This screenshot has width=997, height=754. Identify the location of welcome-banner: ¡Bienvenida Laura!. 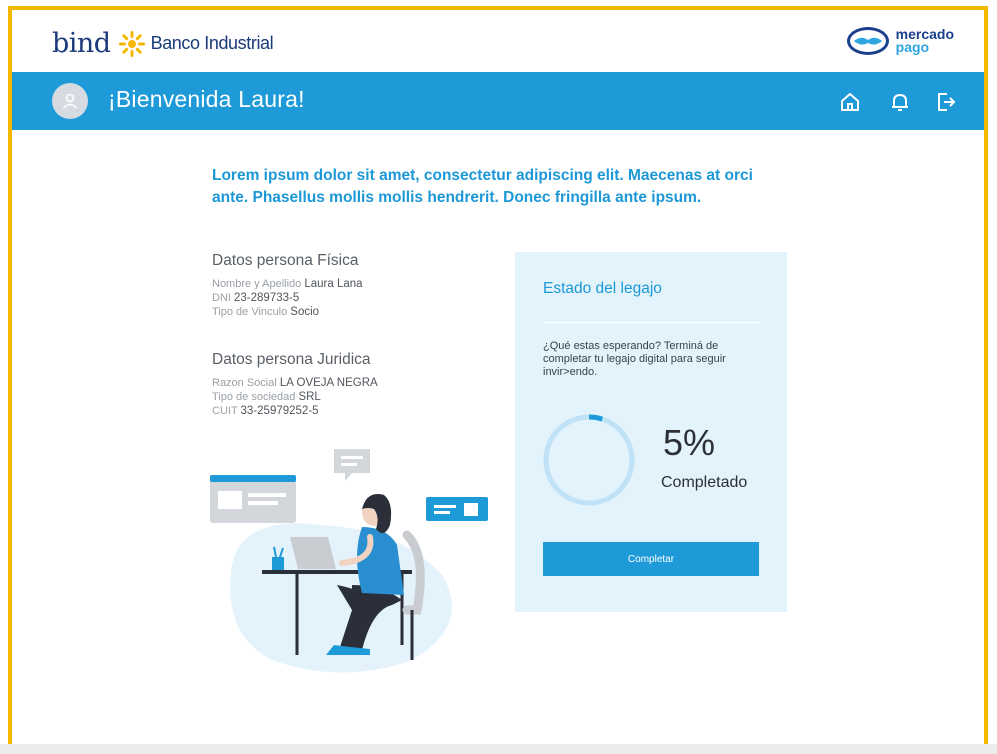
(498, 101).